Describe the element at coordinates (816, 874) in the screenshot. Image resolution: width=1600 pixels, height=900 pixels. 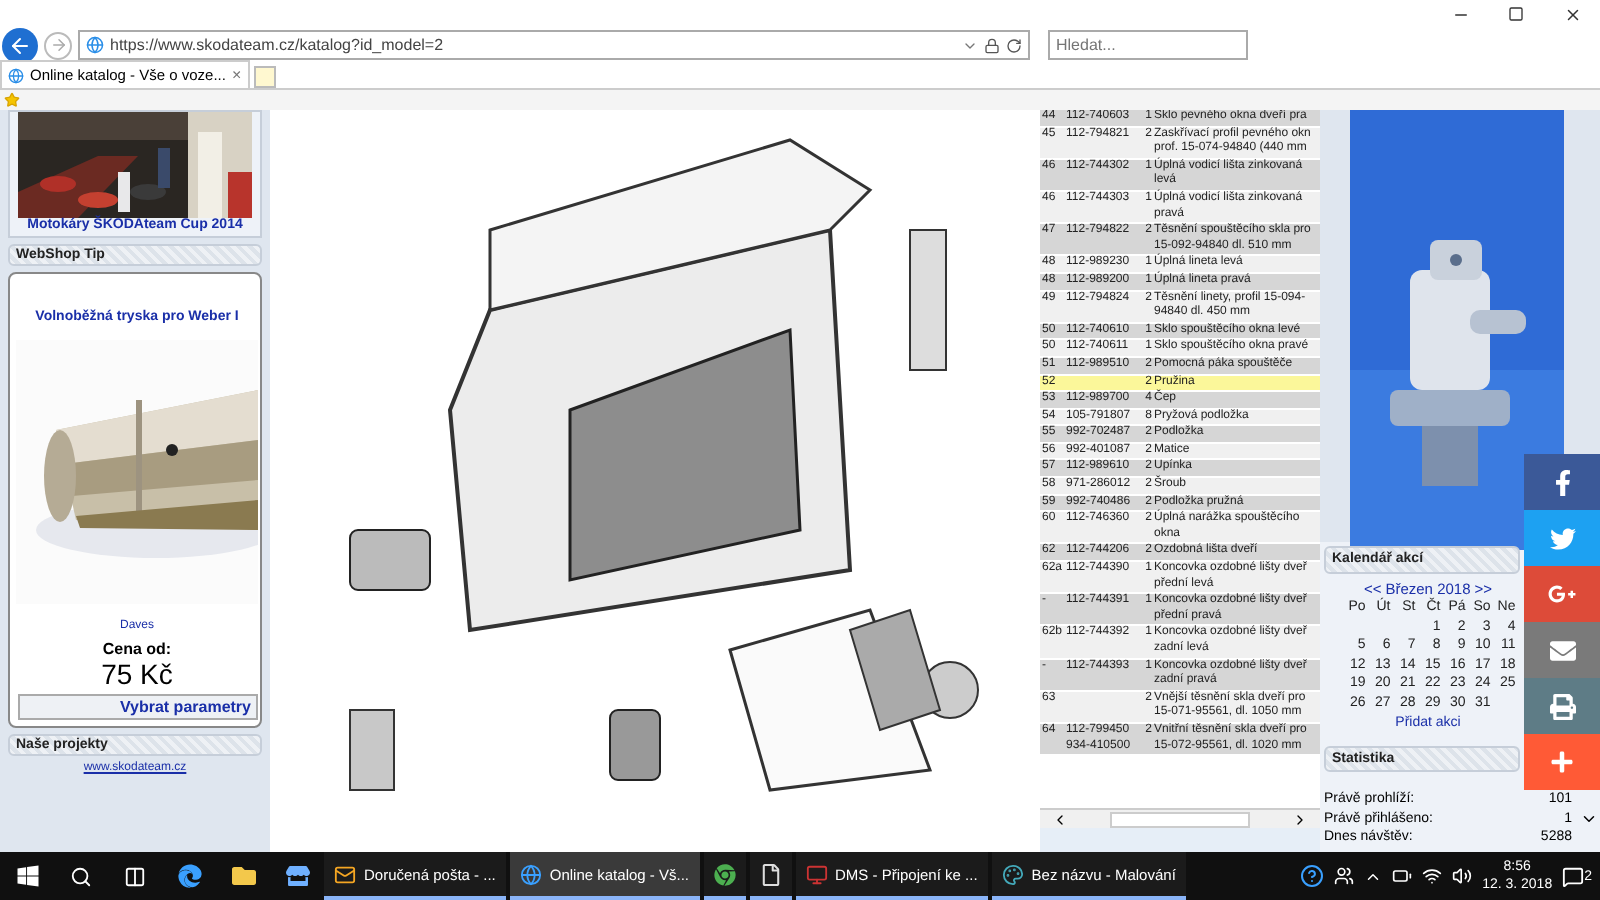
I see `monitor-icon` at that location.